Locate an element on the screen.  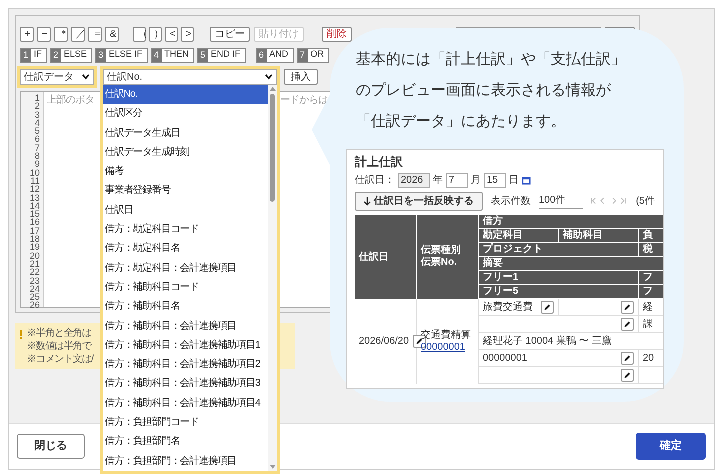
date-label: 仕訳日： is located at coordinates (375, 181).